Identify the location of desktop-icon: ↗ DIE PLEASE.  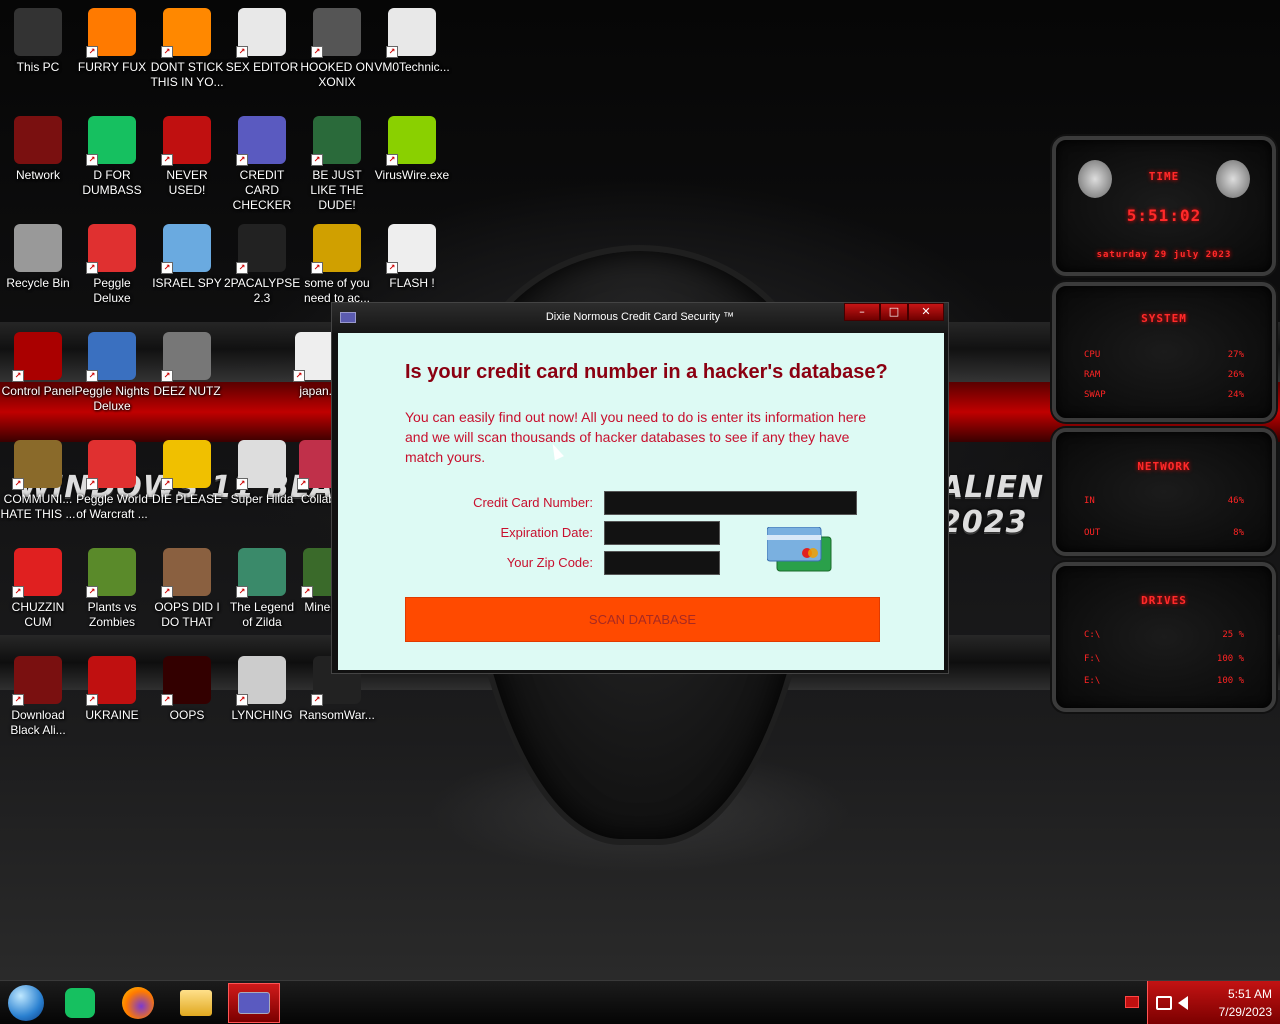
(187, 473).